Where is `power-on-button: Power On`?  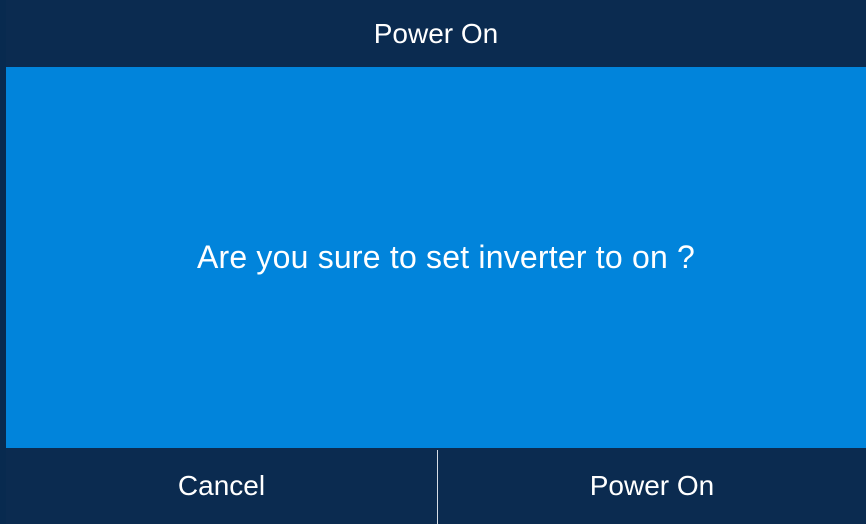
power-on-button: Power On is located at coordinates (652, 486).